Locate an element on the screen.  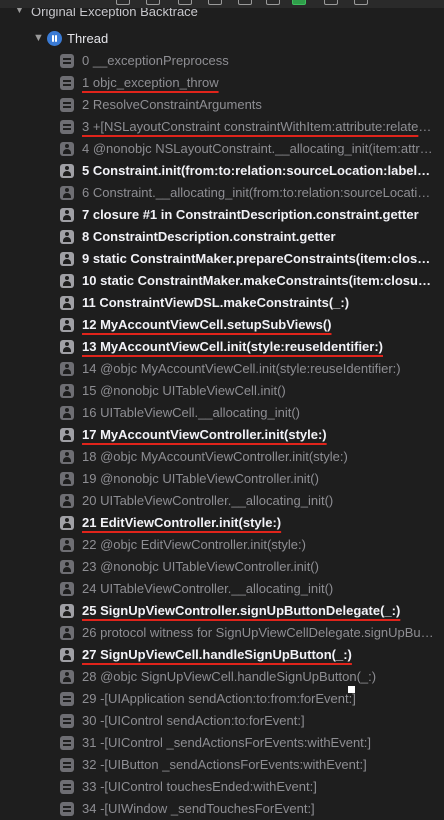
issue-icon is located at coordinates (245, 2).